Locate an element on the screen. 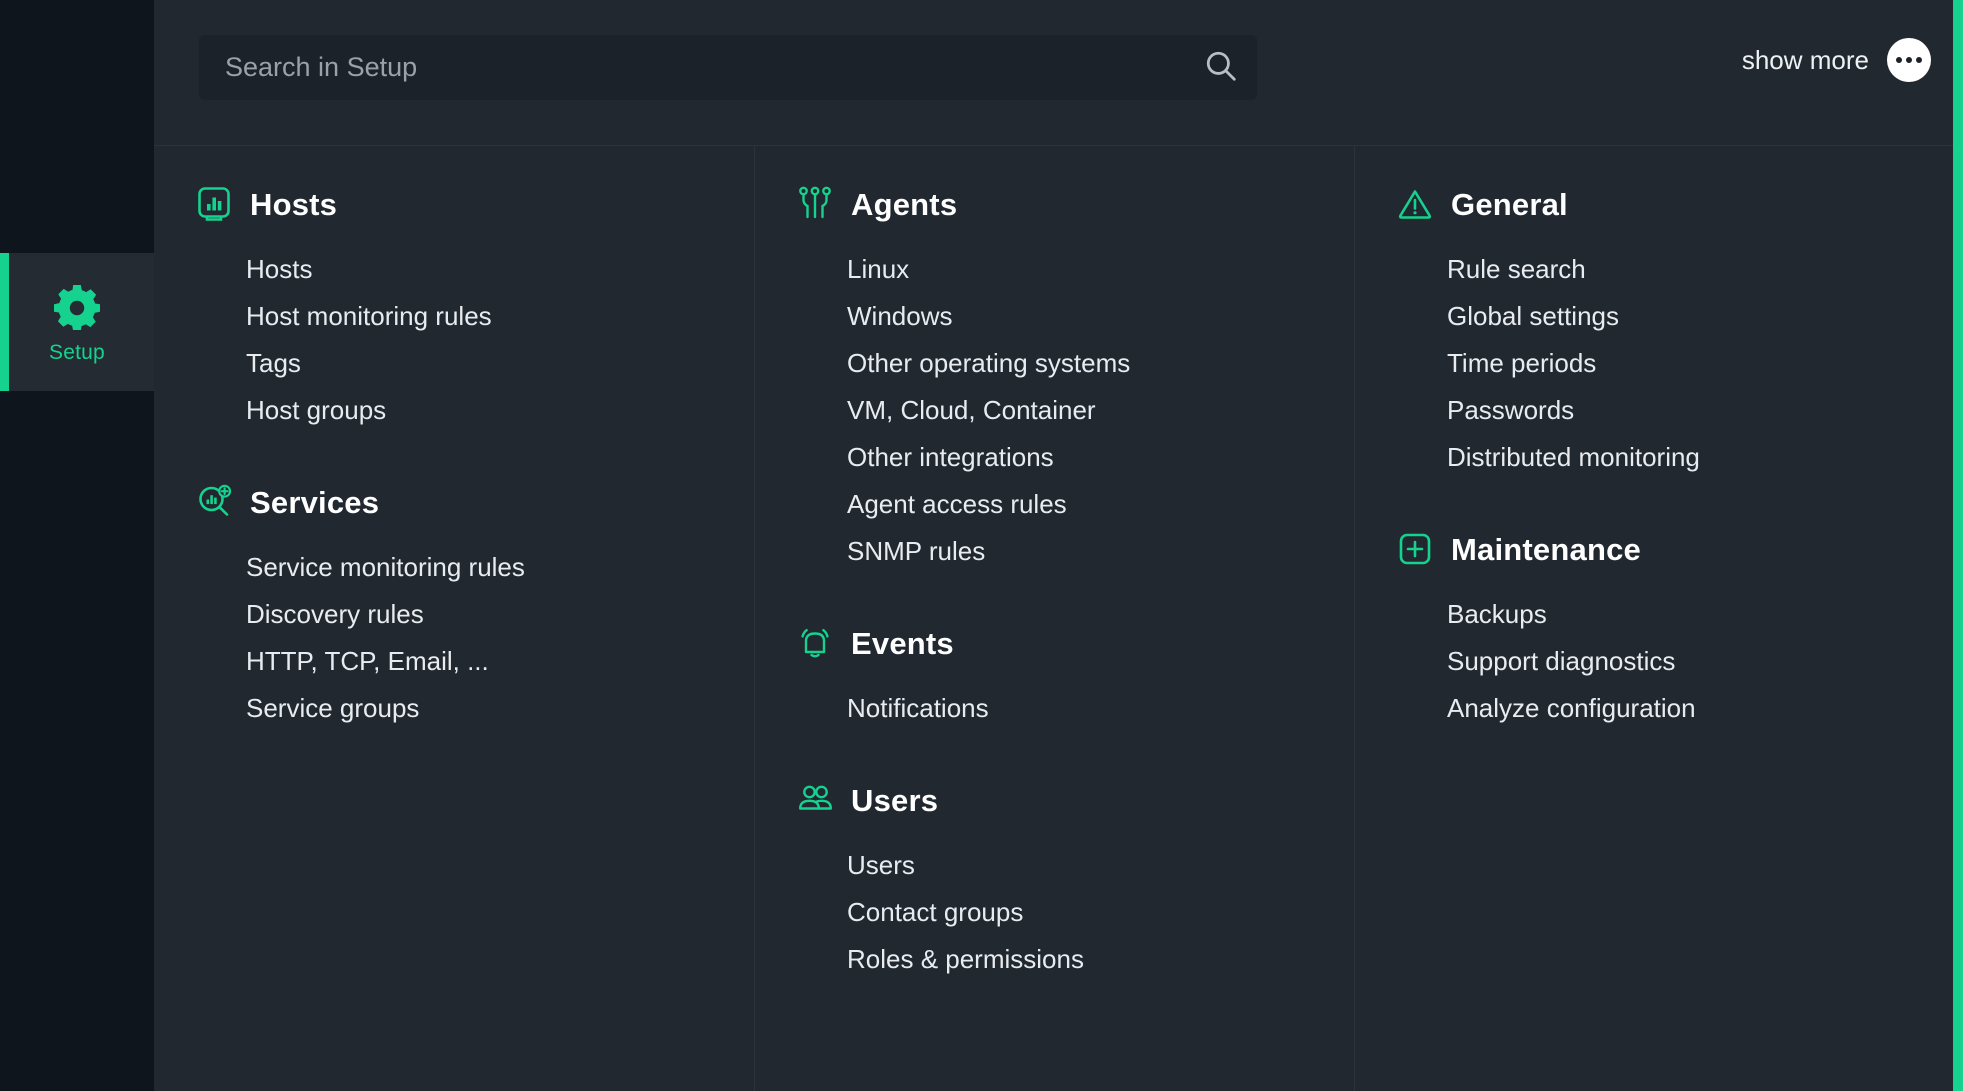 This screenshot has height=1091, width=1963. link-distributed-monitoring: Distributed monitoring is located at coordinates (1659, 457).